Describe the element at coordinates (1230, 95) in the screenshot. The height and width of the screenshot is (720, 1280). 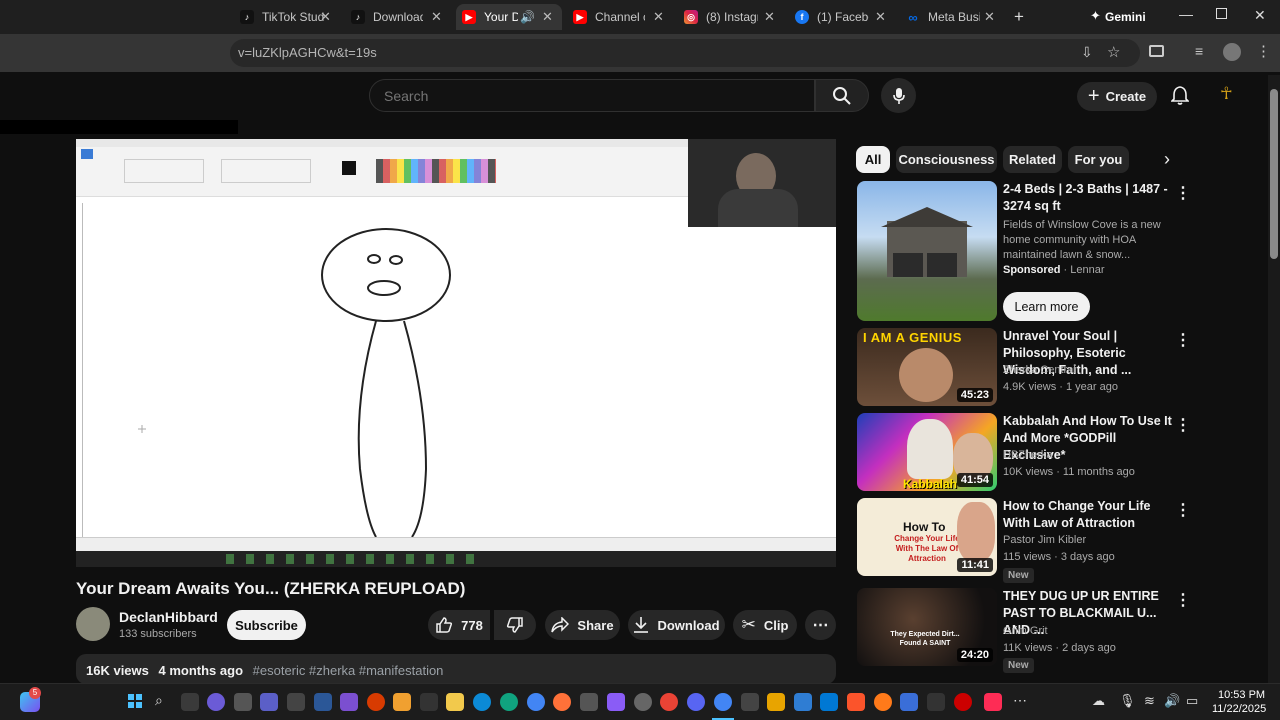
I see `channel-avatar-icon: ☥` at that location.